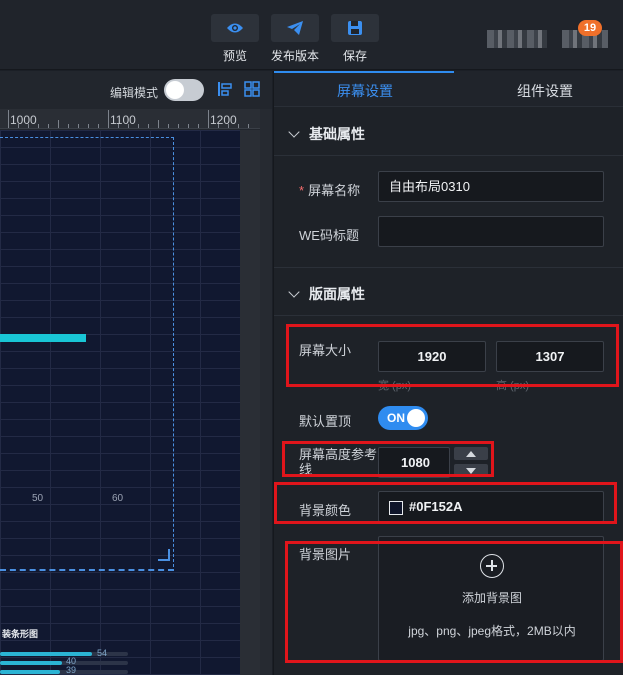  What do you see at coordinates (173, 352) in the screenshot?
I see `selection-outline-right` at bounding box center [173, 352].